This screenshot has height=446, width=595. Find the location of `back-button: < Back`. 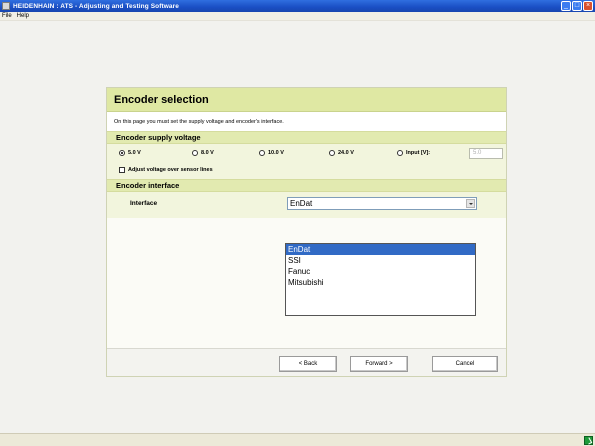

back-button: < Back is located at coordinates (308, 364).